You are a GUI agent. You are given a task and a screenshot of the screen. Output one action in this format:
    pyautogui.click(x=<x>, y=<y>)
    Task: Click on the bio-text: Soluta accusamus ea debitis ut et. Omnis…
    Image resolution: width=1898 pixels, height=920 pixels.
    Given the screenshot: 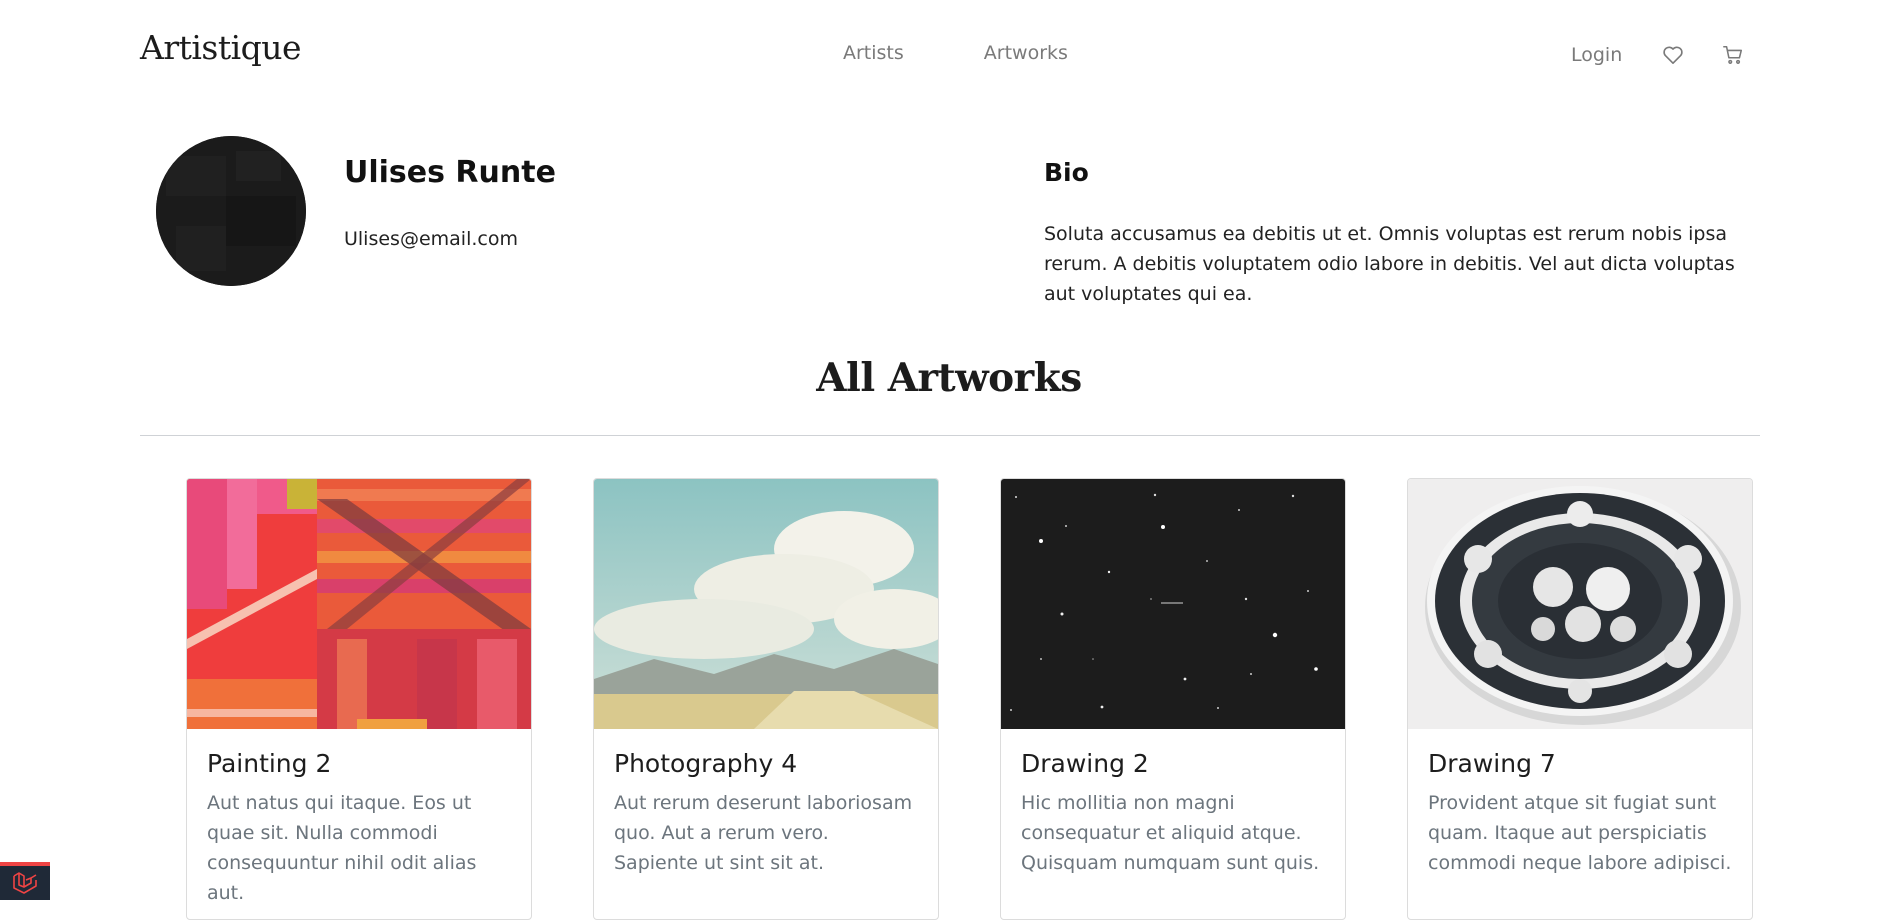 What is the action you would take?
    pyautogui.click(x=1389, y=264)
    